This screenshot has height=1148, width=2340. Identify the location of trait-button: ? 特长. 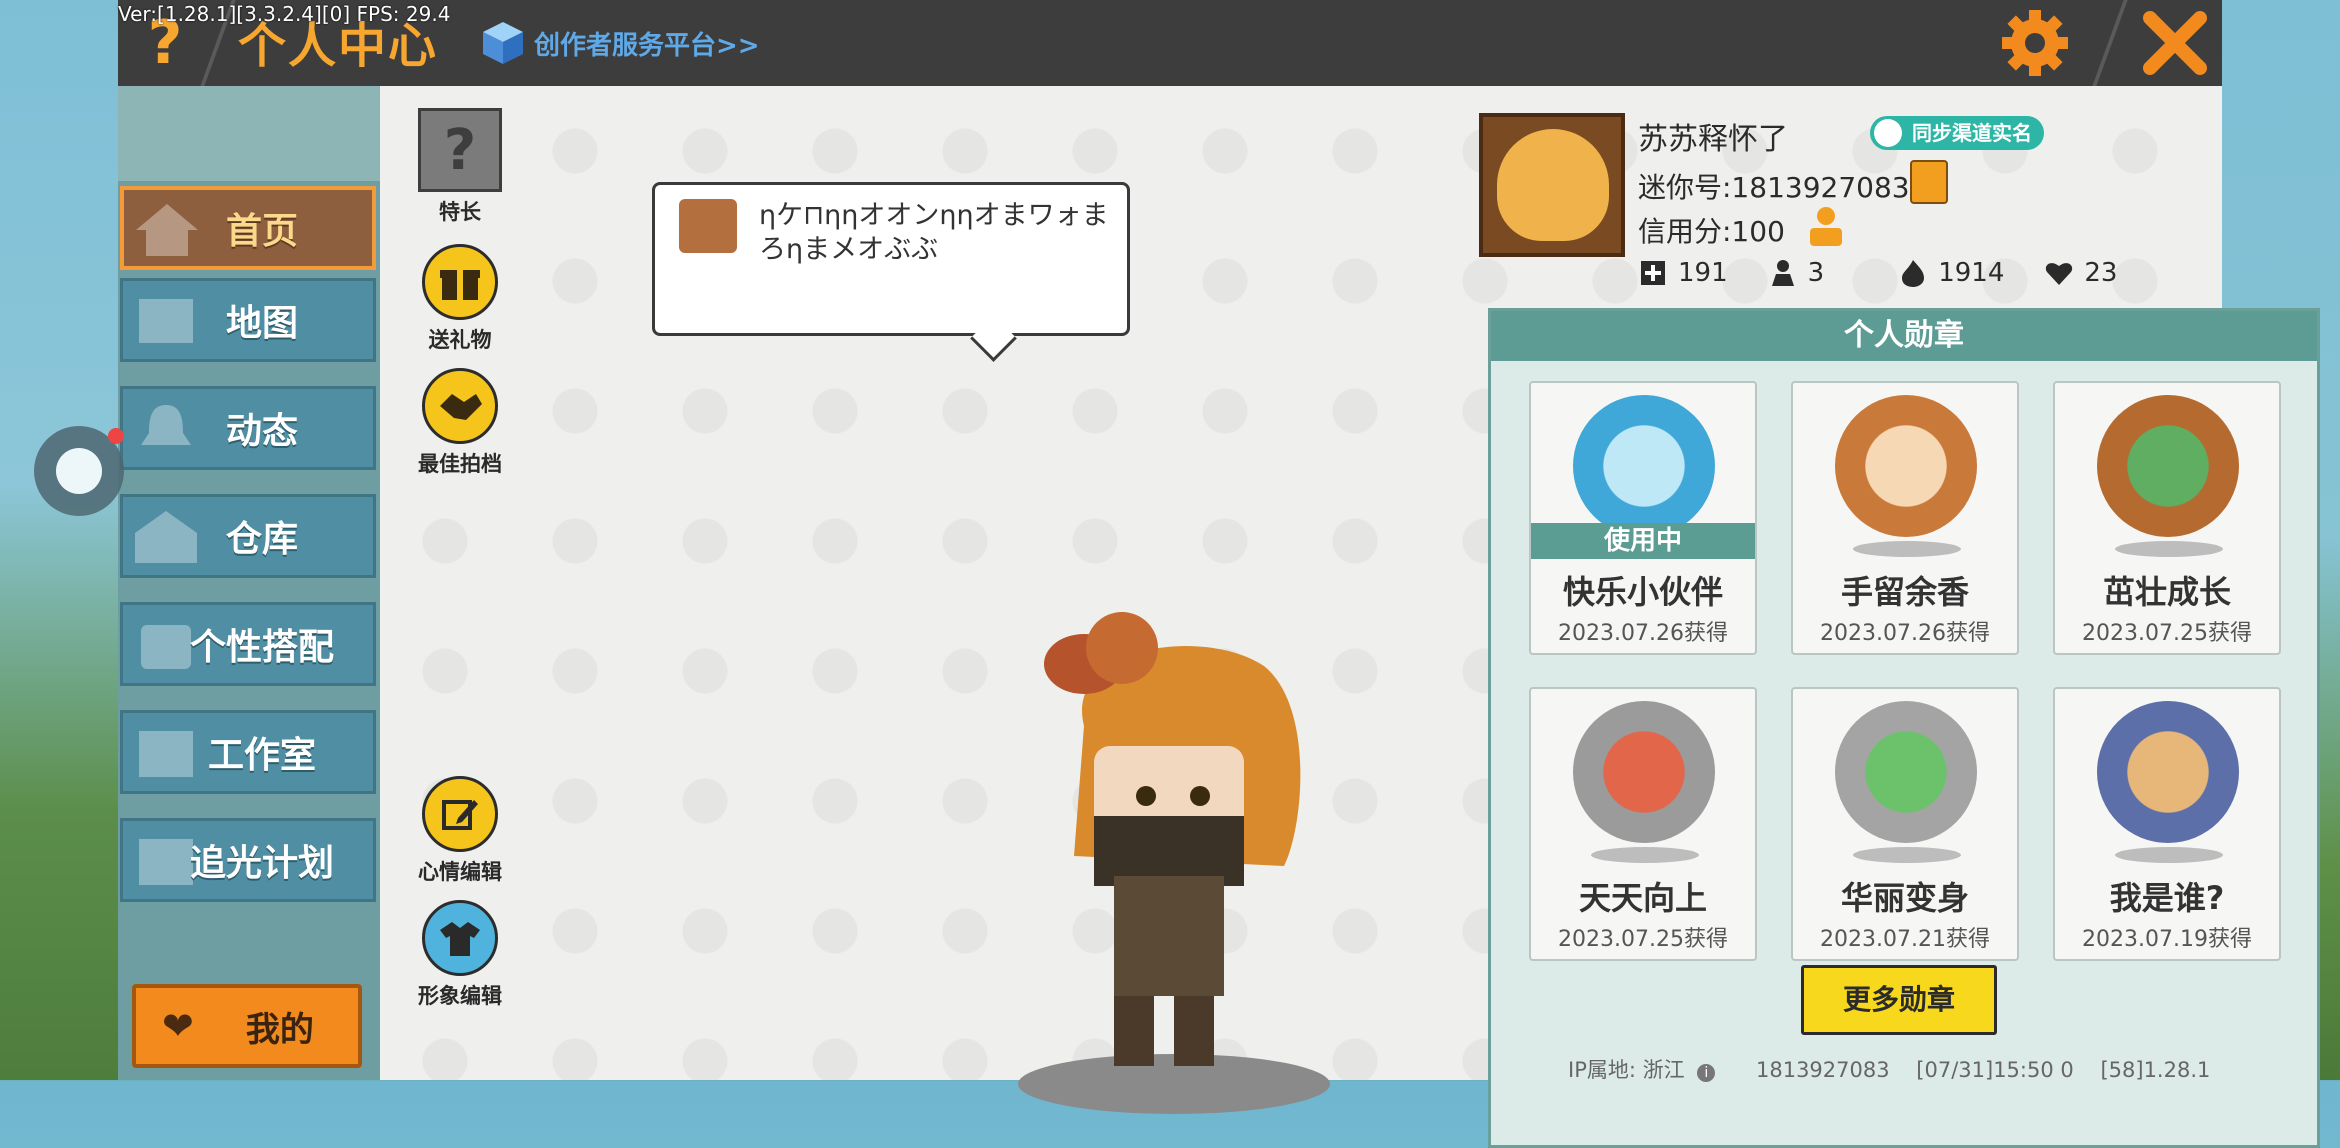
(460, 167).